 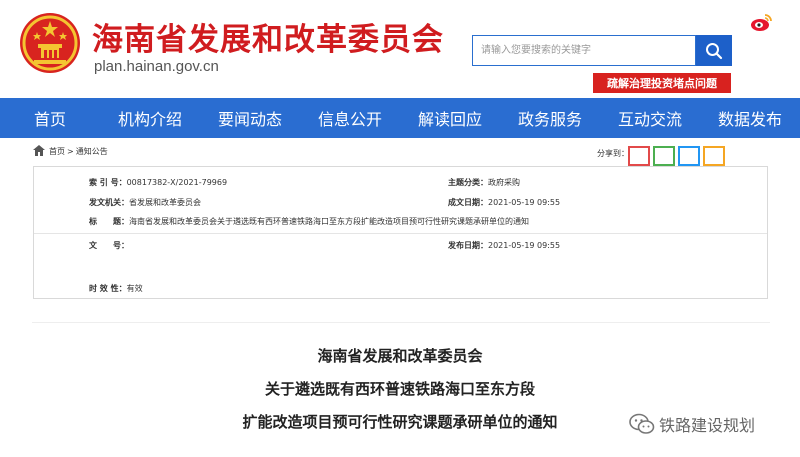 I want to click on meta-validity: 时 效 性：有效, so click(x=116, y=288).